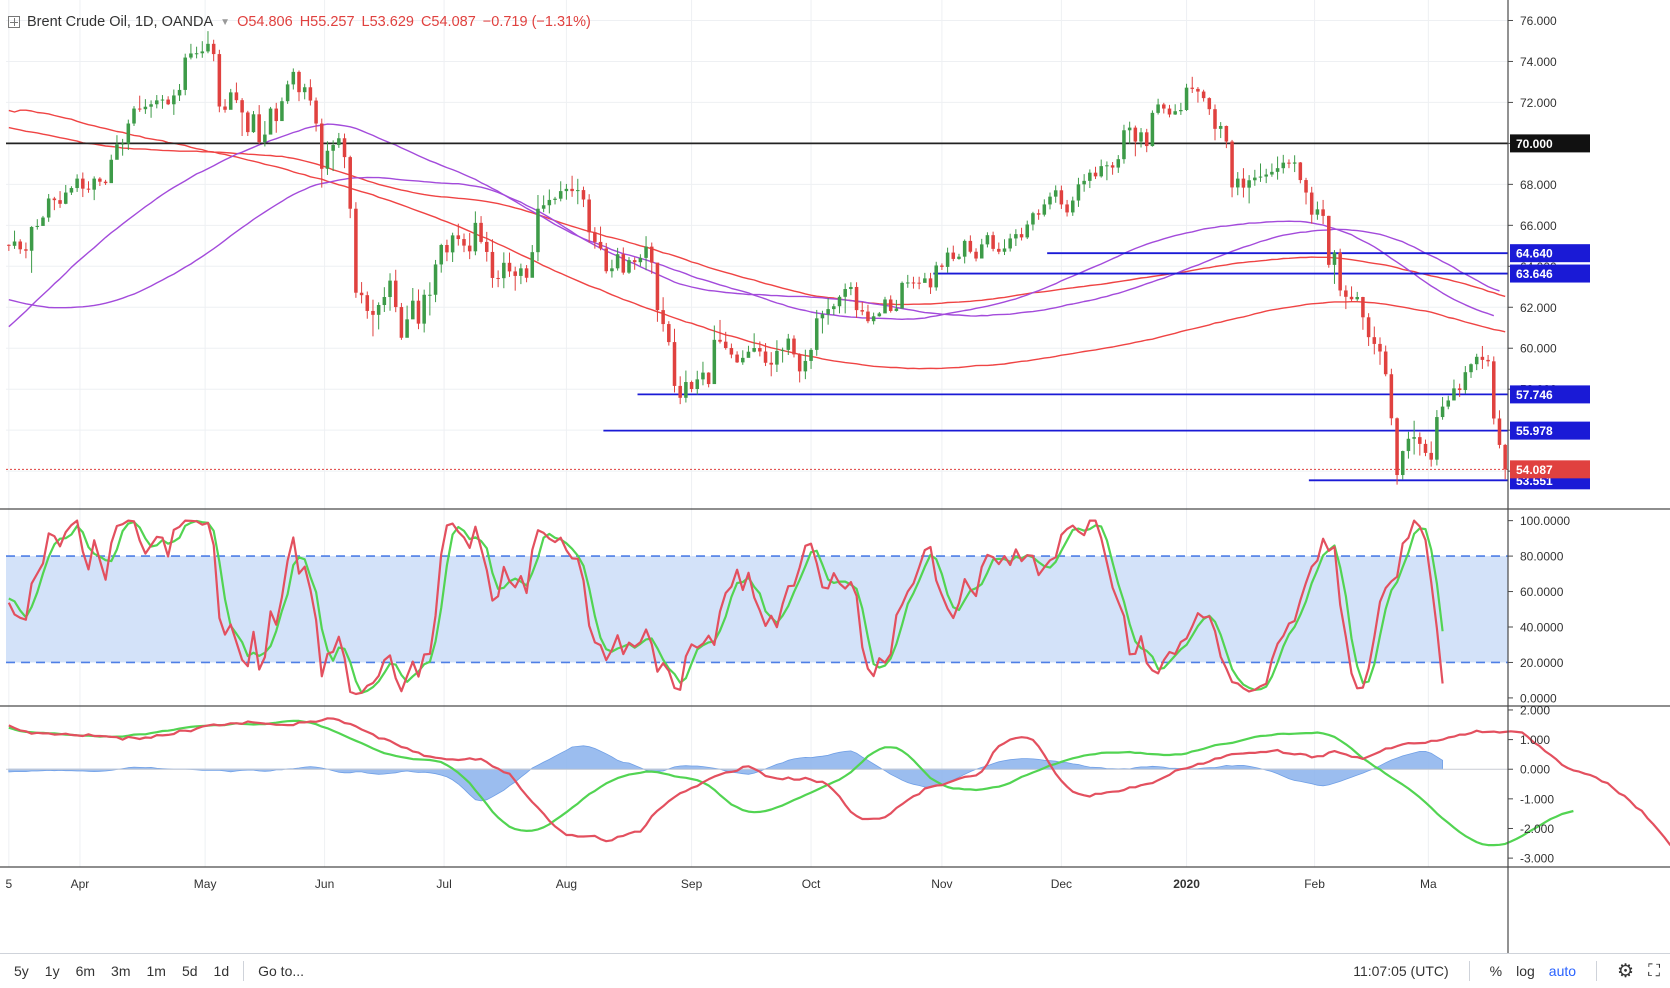 The image size is (1670, 988). Describe the element at coordinates (692, 884) in the screenshot. I see `time-axis-label: Sep` at that location.